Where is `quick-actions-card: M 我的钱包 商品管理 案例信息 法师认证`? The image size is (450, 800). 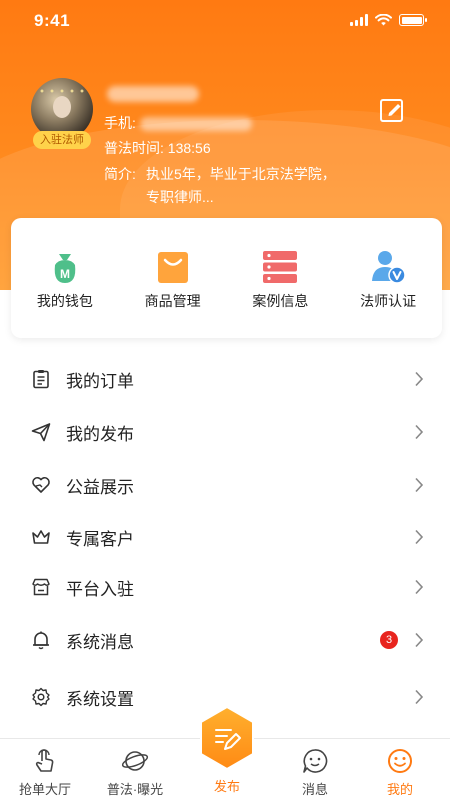 quick-actions-card: M 我的钱包 商品管理 案例信息 法师认证 is located at coordinates (226, 278).